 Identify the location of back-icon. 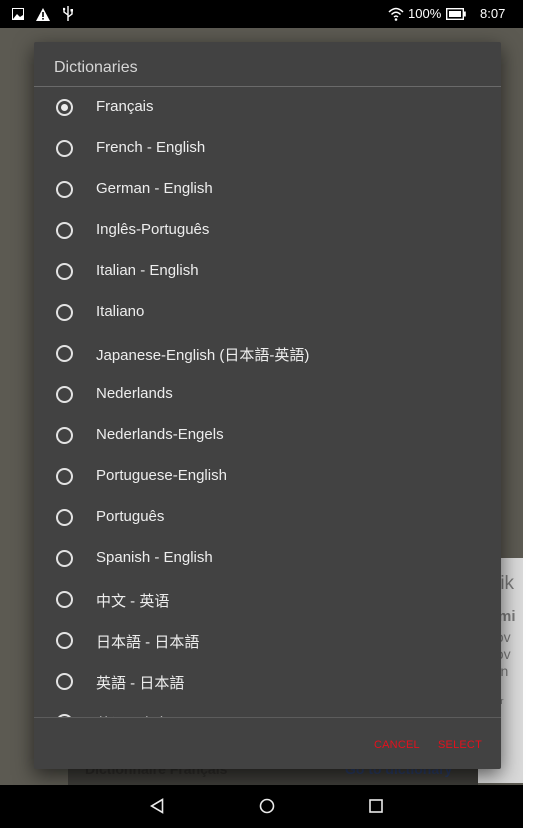
(156, 806).